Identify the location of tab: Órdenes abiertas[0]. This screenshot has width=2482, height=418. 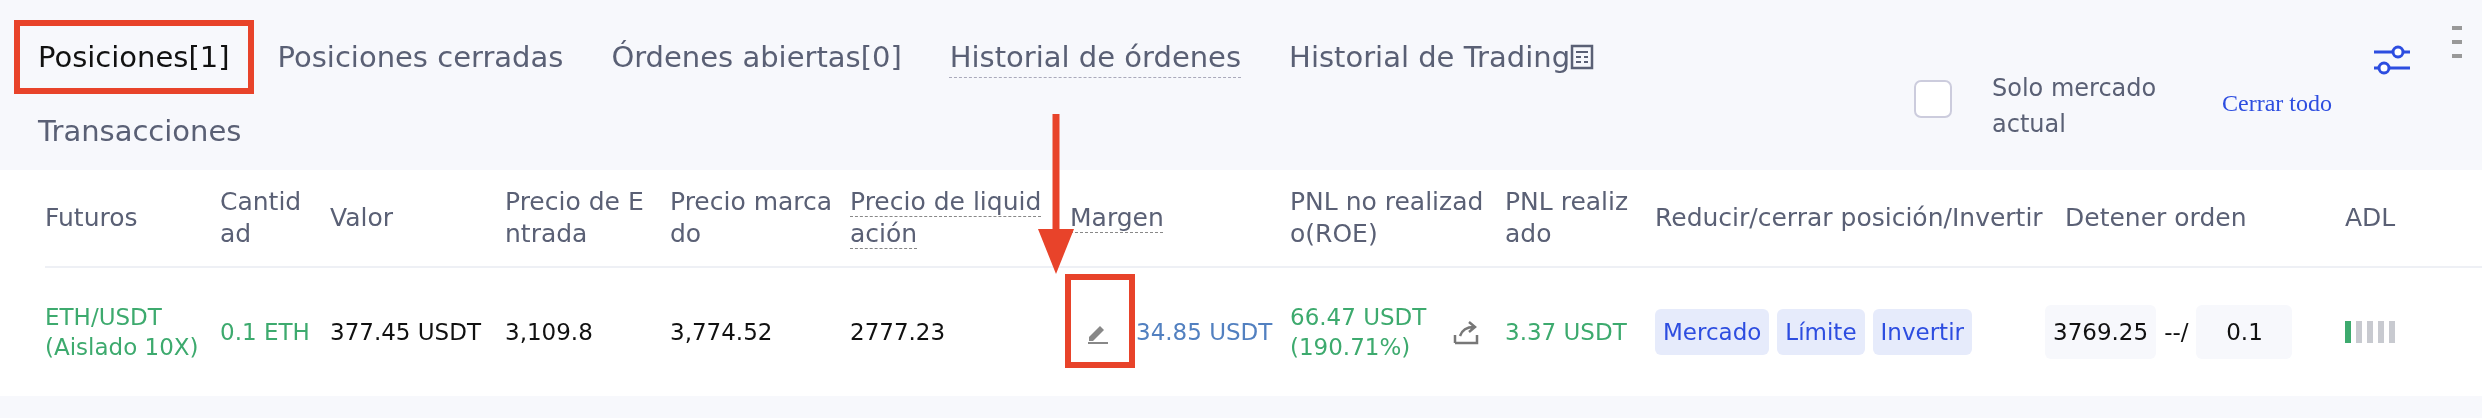
(756, 57).